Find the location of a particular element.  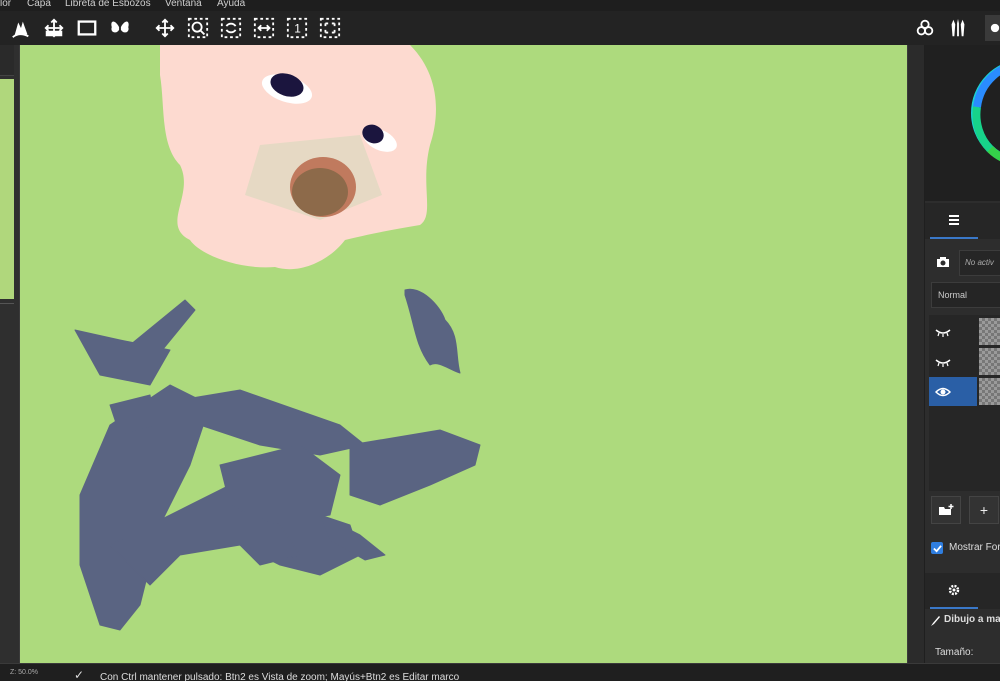

camera-icon is located at coordinates (943, 262).